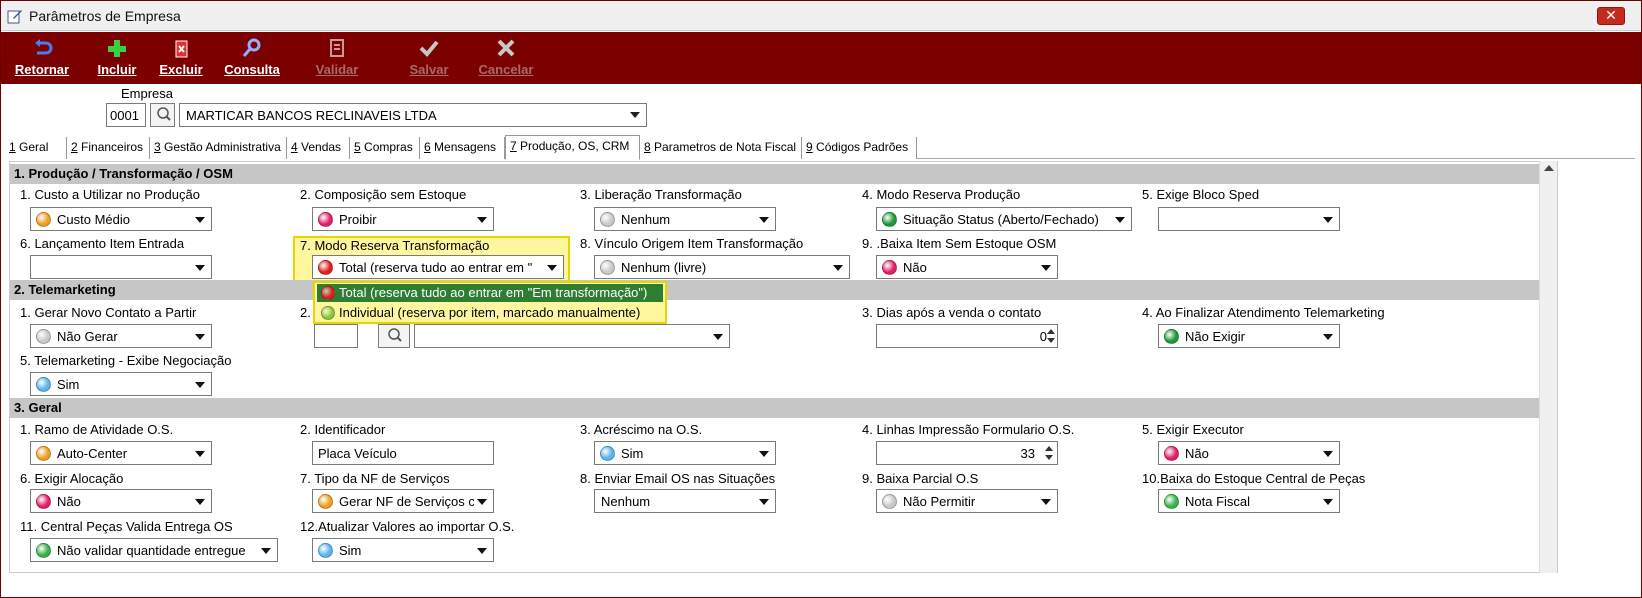 This screenshot has width=1642, height=598. Describe the element at coordinates (438, 267) in the screenshot. I see `modo-reserva-transformacao-select: Total (reserva tudo ao entrar em "` at that location.